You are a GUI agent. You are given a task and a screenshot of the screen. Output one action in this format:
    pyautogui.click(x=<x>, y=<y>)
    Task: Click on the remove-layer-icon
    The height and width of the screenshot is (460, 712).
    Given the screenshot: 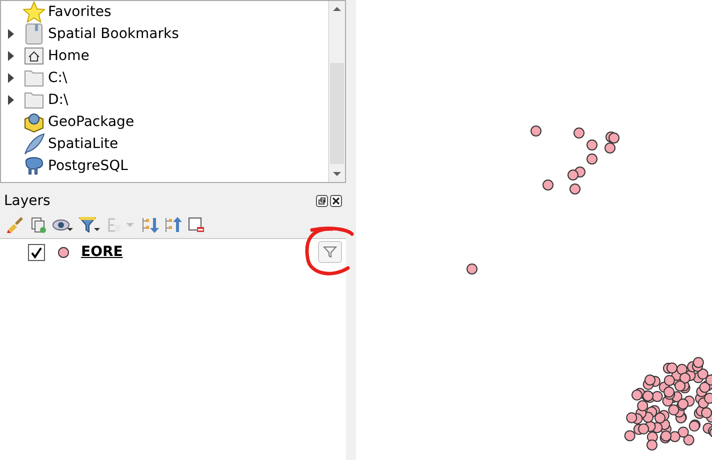 What is the action you would take?
    pyautogui.click(x=196, y=225)
    